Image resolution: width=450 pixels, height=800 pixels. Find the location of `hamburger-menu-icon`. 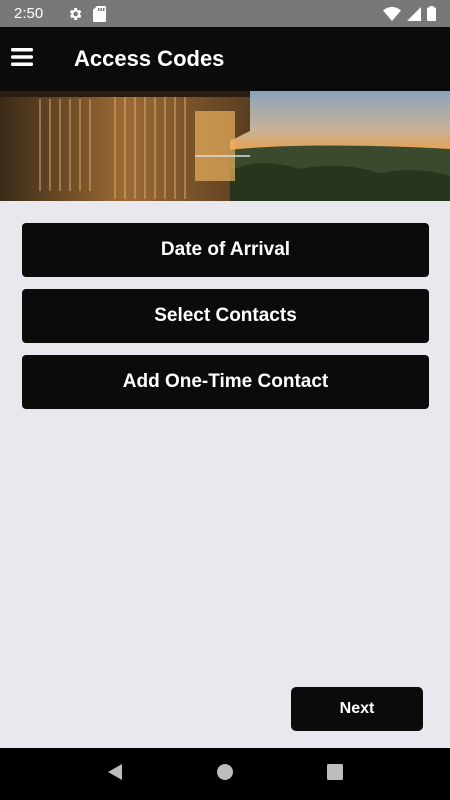

hamburger-menu-icon is located at coordinates (22, 59).